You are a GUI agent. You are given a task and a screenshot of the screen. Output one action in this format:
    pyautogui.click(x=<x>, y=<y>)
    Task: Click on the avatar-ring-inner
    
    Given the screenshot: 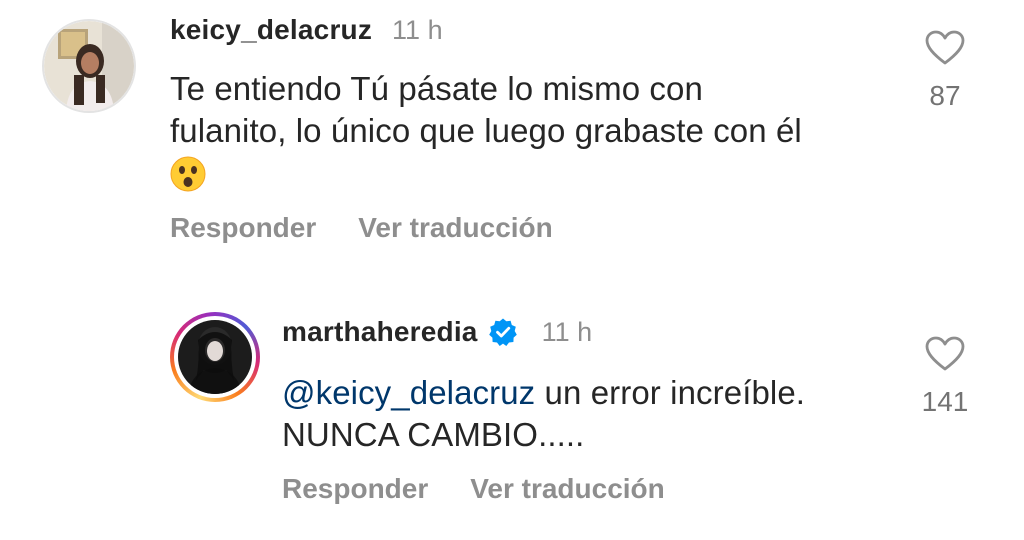 What is the action you would take?
    pyautogui.click(x=215, y=357)
    